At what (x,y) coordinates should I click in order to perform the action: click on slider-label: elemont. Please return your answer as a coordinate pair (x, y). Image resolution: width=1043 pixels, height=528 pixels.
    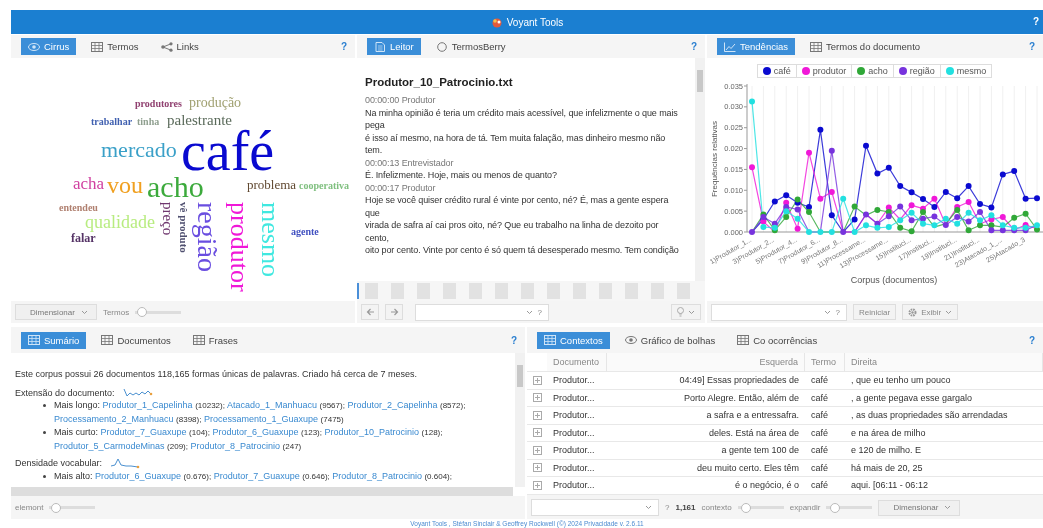
    Looking at the image, I should click on (29, 507).